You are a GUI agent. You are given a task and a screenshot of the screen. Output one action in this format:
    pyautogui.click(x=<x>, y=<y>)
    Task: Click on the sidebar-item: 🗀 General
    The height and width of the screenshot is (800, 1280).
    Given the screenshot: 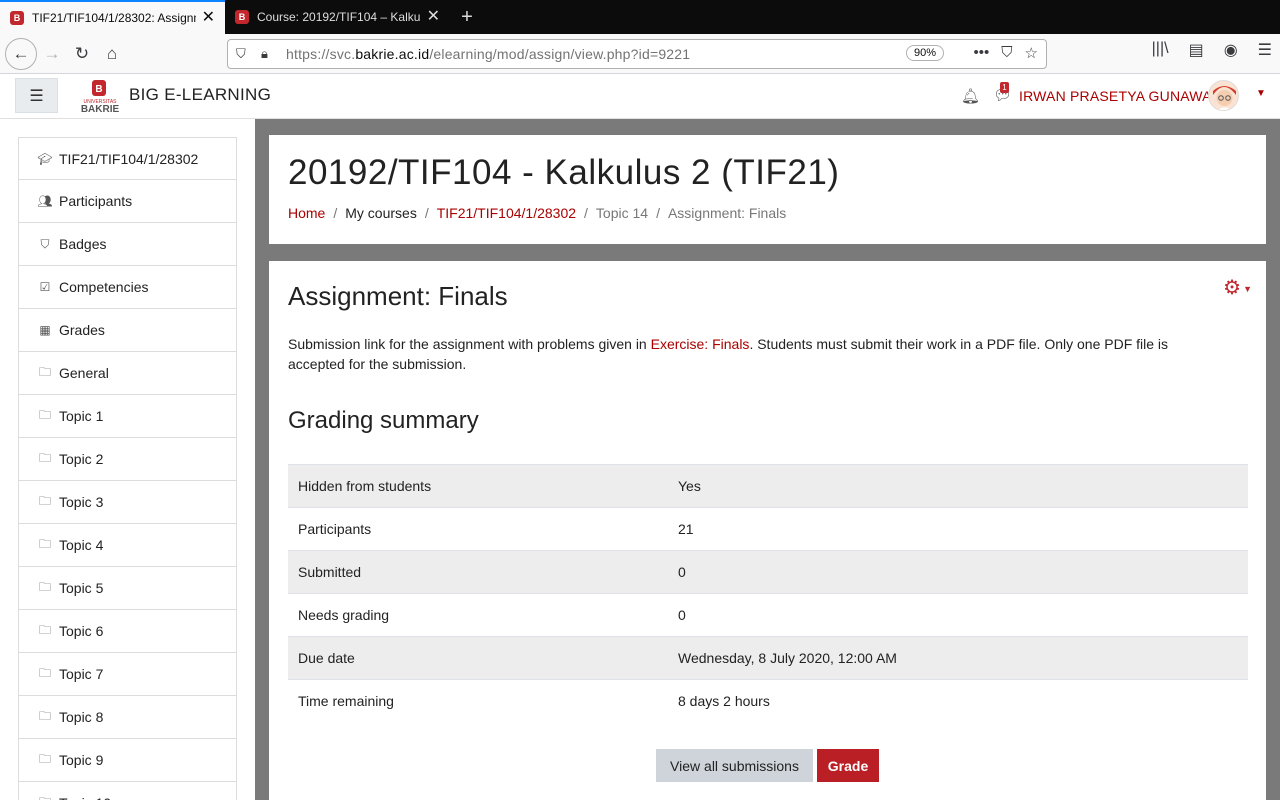 What is the action you would take?
    pyautogui.click(x=127, y=373)
    